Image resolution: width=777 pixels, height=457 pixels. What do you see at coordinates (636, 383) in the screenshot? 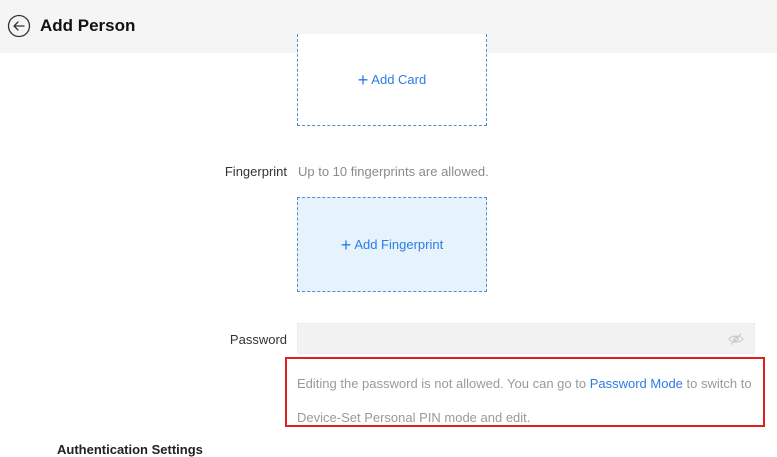
I see `password-mode-link: Password Mode` at bounding box center [636, 383].